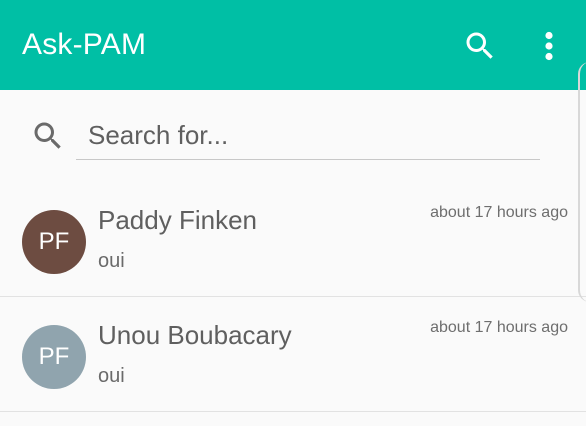 The width and height of the screenshot is (586, 426). I want to click on more-vert-icon, so click(549, 46).